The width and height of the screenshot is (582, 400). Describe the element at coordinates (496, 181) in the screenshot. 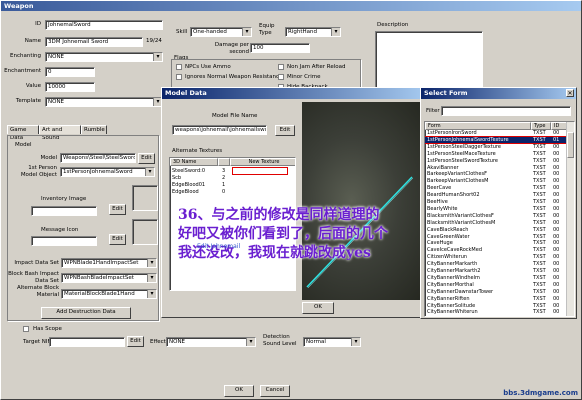

I see `form-list-row: BarkeepVariantClothesM TXST 00` at that location.